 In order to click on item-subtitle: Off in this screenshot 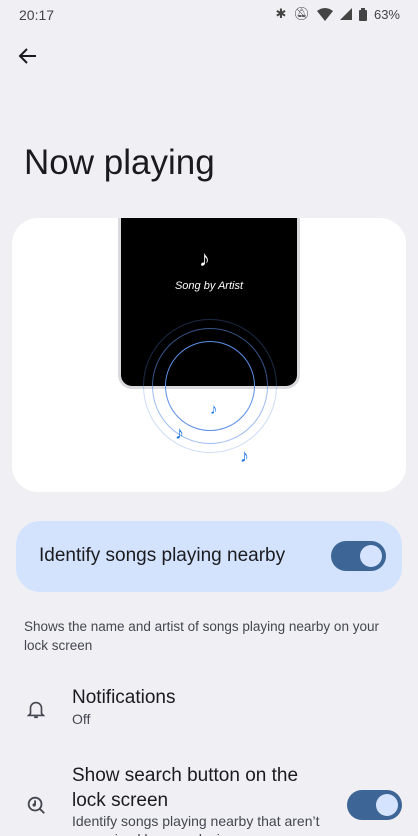, I will do `click(81, 719)`.